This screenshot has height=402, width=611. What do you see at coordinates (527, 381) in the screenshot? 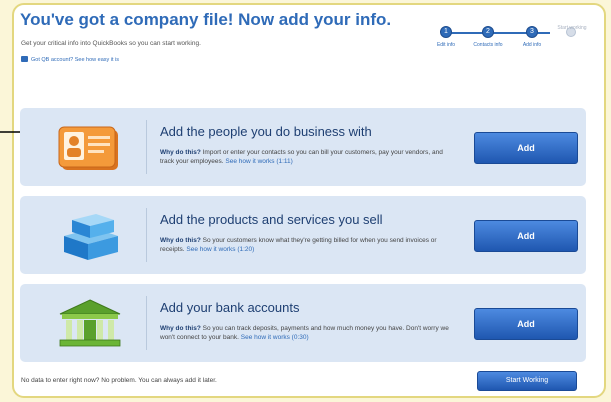
I see `start-working-button: Start Working` at bounding box center [527, 381].